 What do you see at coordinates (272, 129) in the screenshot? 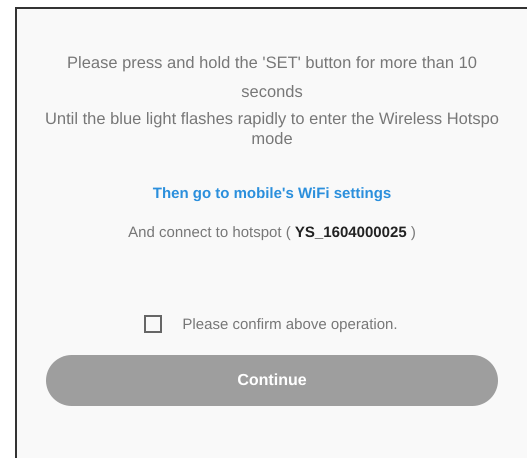
I see `instruction-text: Until the blue light flashes rapidly to enter the Wireless Hotspo mode` at bounding box center [272, 129].